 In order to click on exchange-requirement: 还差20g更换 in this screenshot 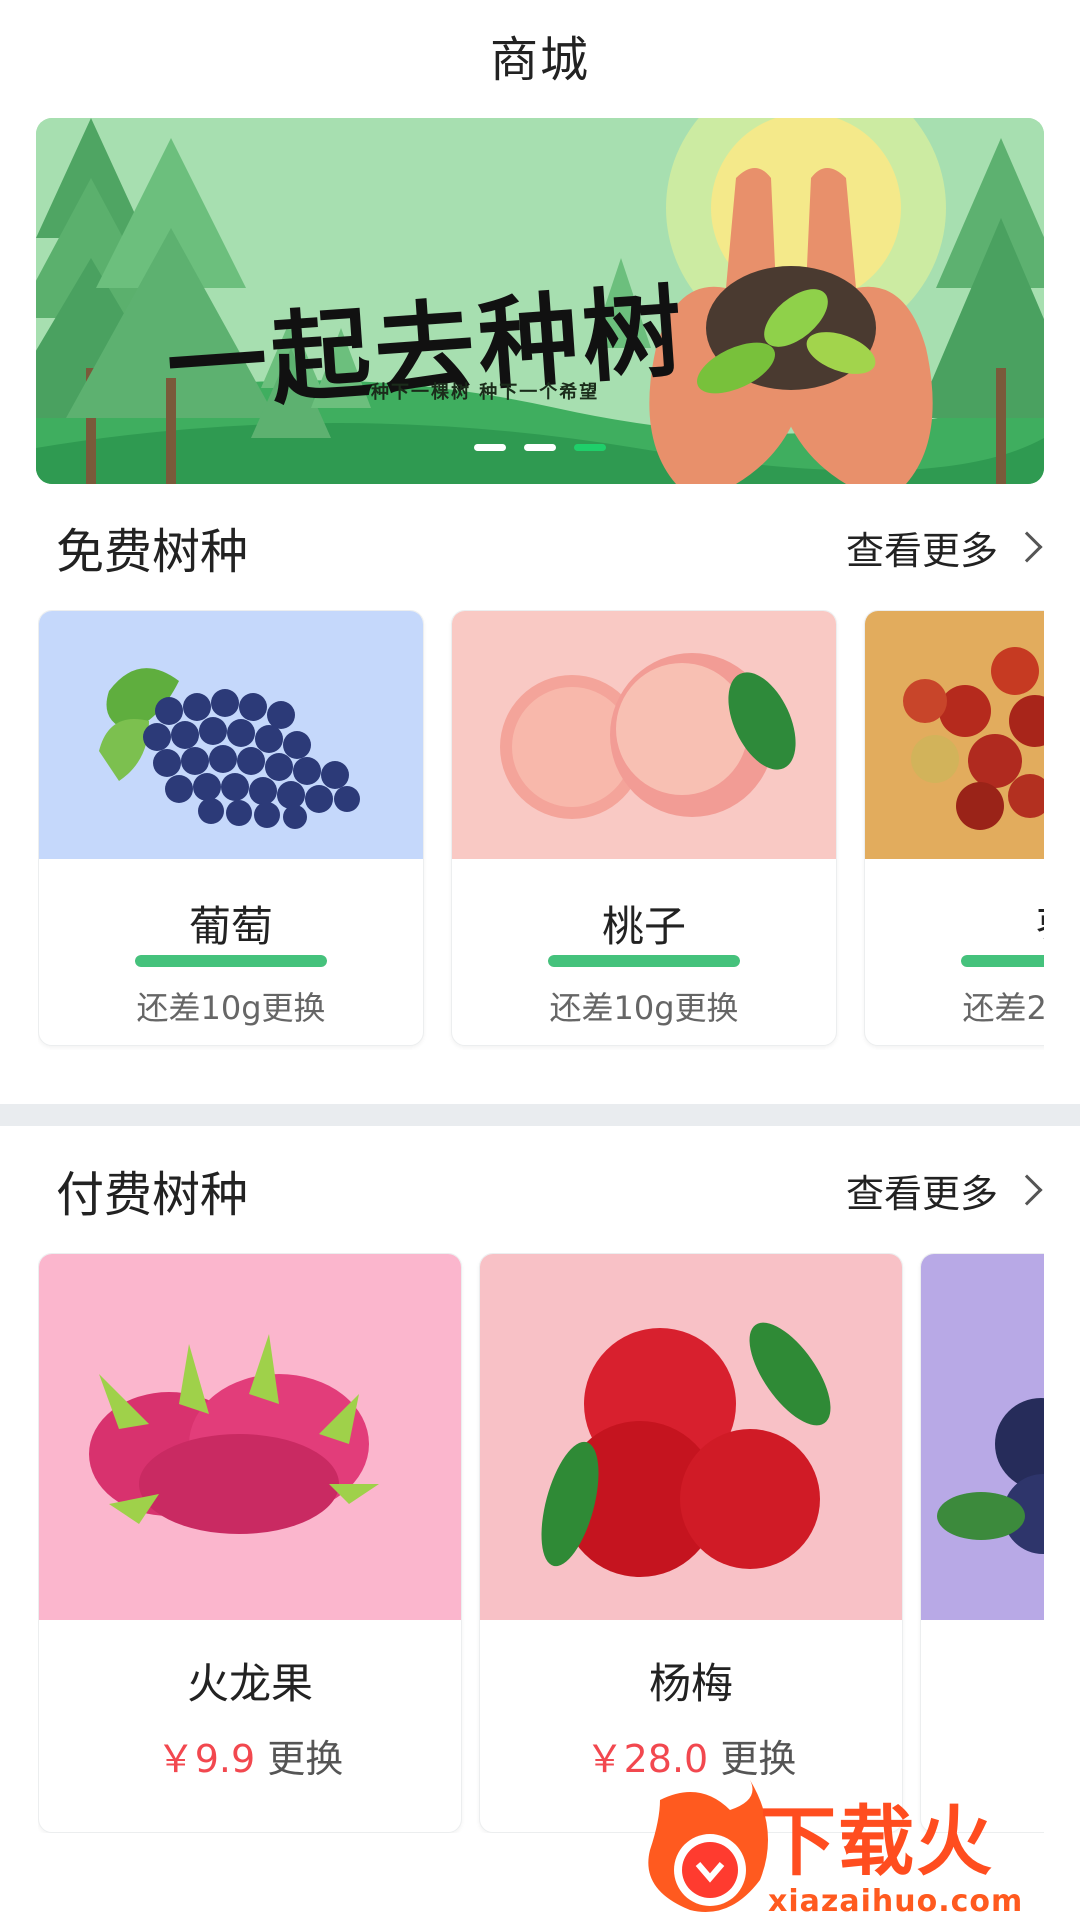, I will do `click(1003, 1008)`.